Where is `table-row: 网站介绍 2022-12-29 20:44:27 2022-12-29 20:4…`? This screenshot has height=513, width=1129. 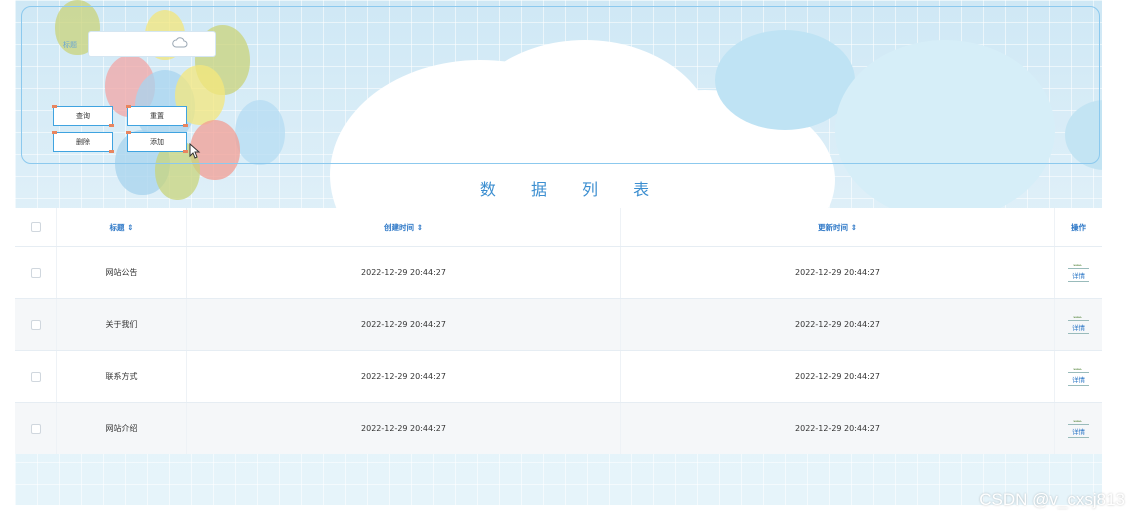
table-row: 网站介绍 2022-12-29 20:44:27 2022-12-29 20:4… is located at coordinates (558, 428).